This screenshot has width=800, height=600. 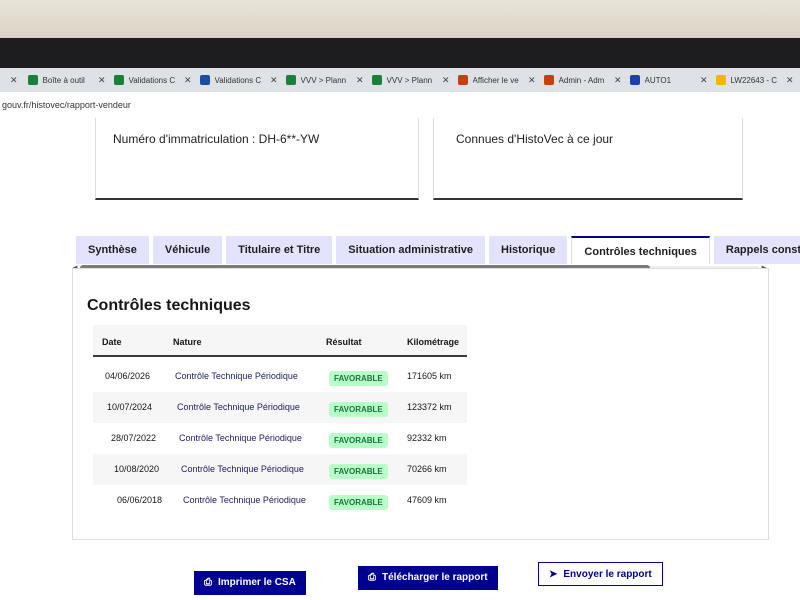 What do you see at coordinates (169, 305) in the screenshot?
I see `section-title: Contrôles techniques` at bounding box center [169, 305].